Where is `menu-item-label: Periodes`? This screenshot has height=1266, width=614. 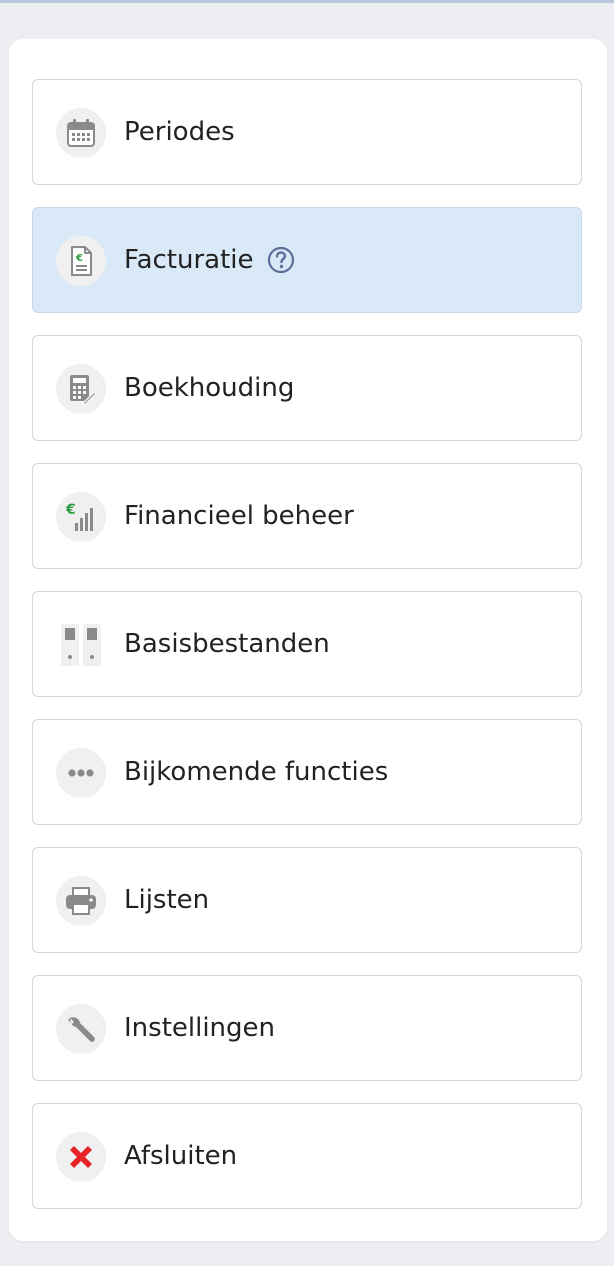 menu-item-label: Periodes is located at coordinates (179, 132).